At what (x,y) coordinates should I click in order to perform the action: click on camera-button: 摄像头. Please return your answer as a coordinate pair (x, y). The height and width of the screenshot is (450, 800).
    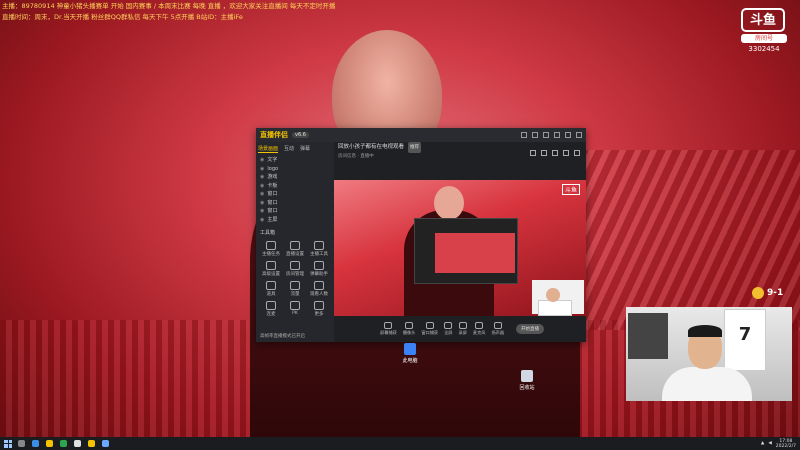
    Looking at the image, I should click on (409, 329).